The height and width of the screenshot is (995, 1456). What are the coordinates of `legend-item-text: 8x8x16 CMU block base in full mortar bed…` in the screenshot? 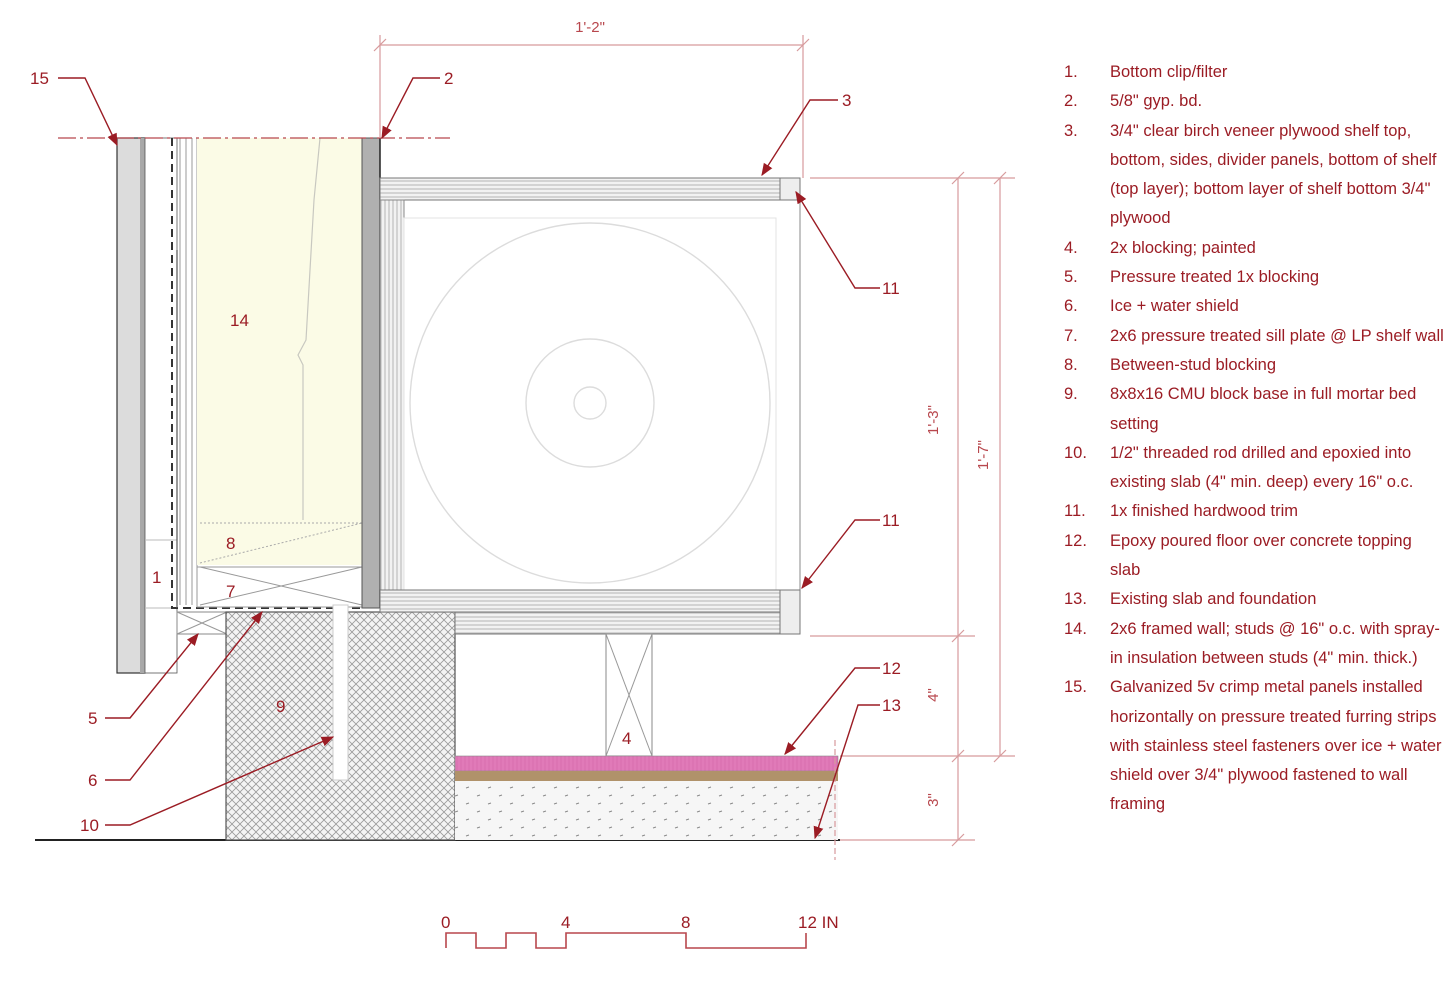 It's located at (1263, 409).